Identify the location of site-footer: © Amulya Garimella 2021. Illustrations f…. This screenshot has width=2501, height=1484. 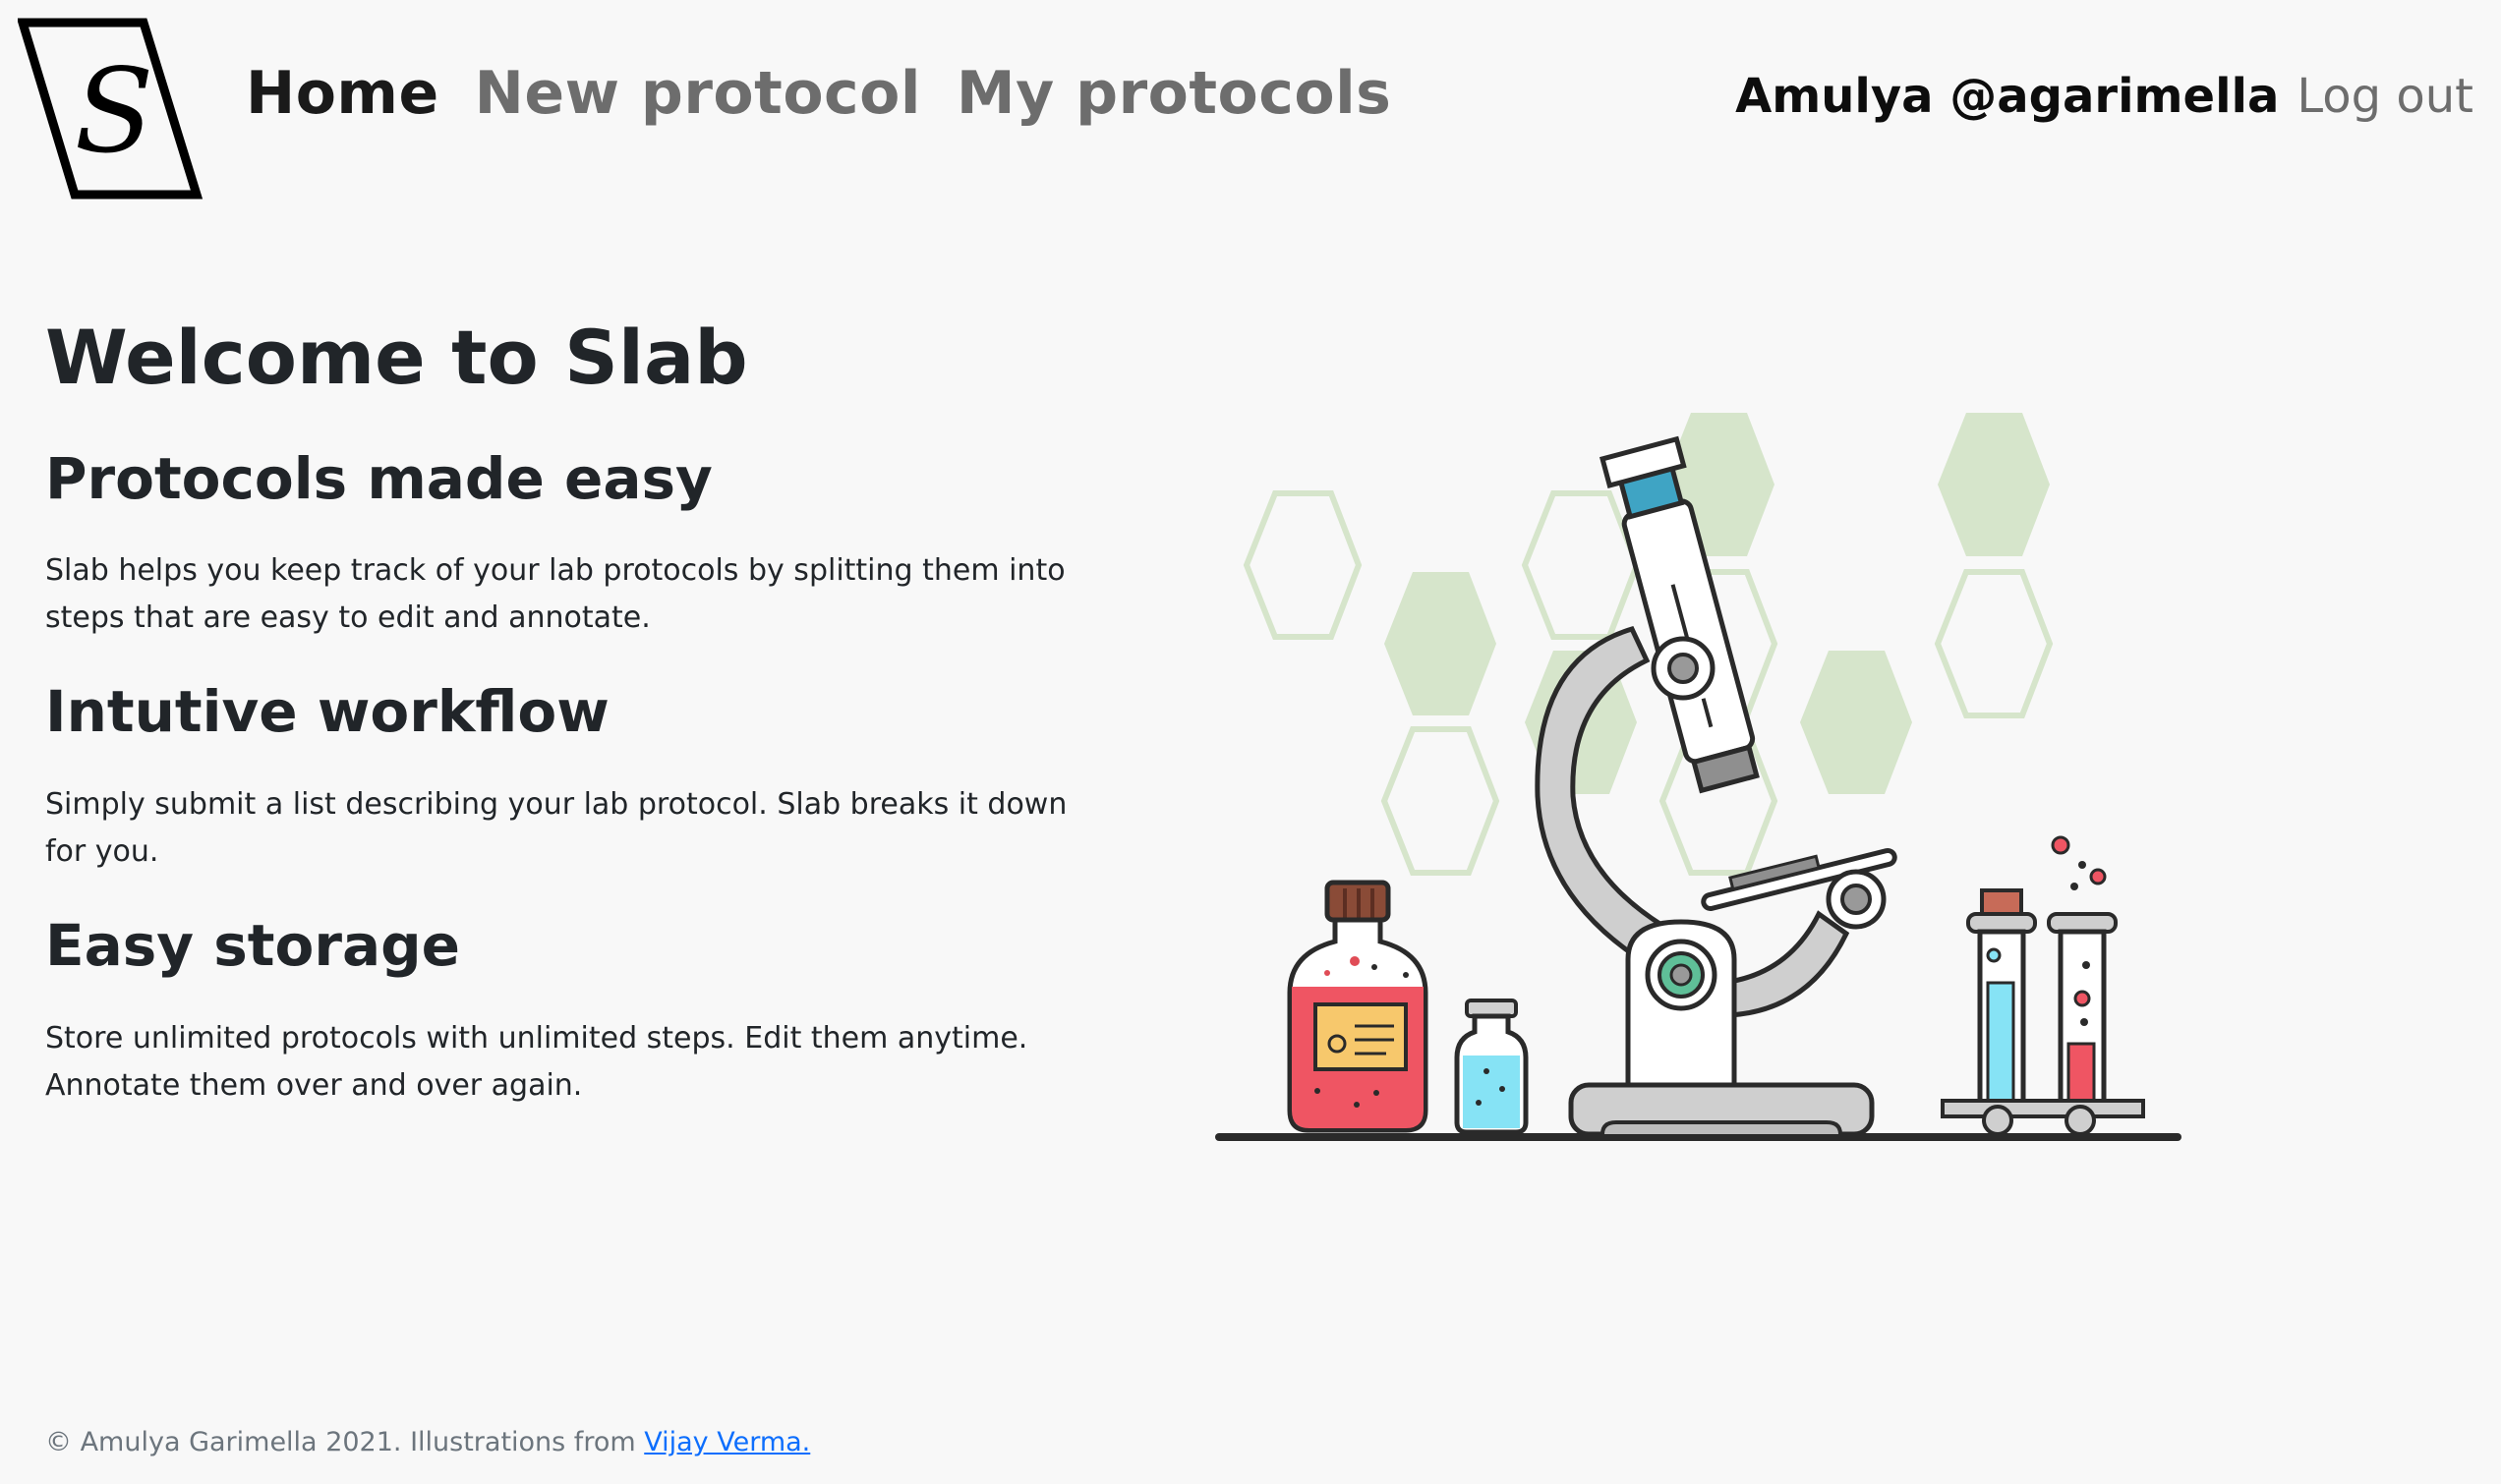
(428, 1442).